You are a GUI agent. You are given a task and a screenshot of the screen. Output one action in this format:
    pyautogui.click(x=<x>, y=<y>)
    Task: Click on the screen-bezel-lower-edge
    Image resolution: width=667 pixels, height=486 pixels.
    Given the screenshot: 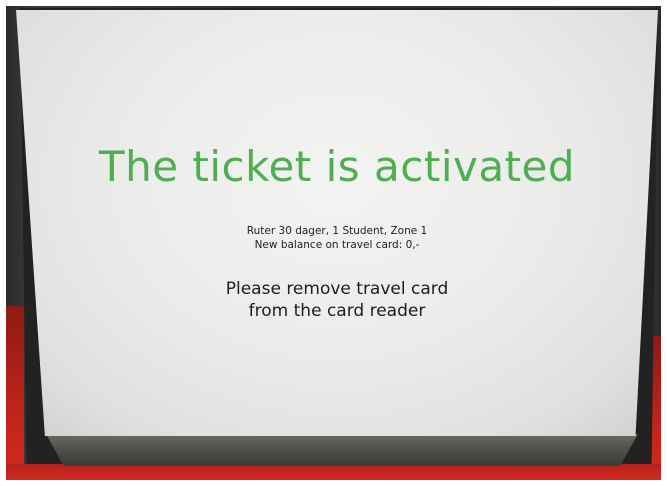 What is the action you would take?
    pyautogui.click(x=342, y=450)
    